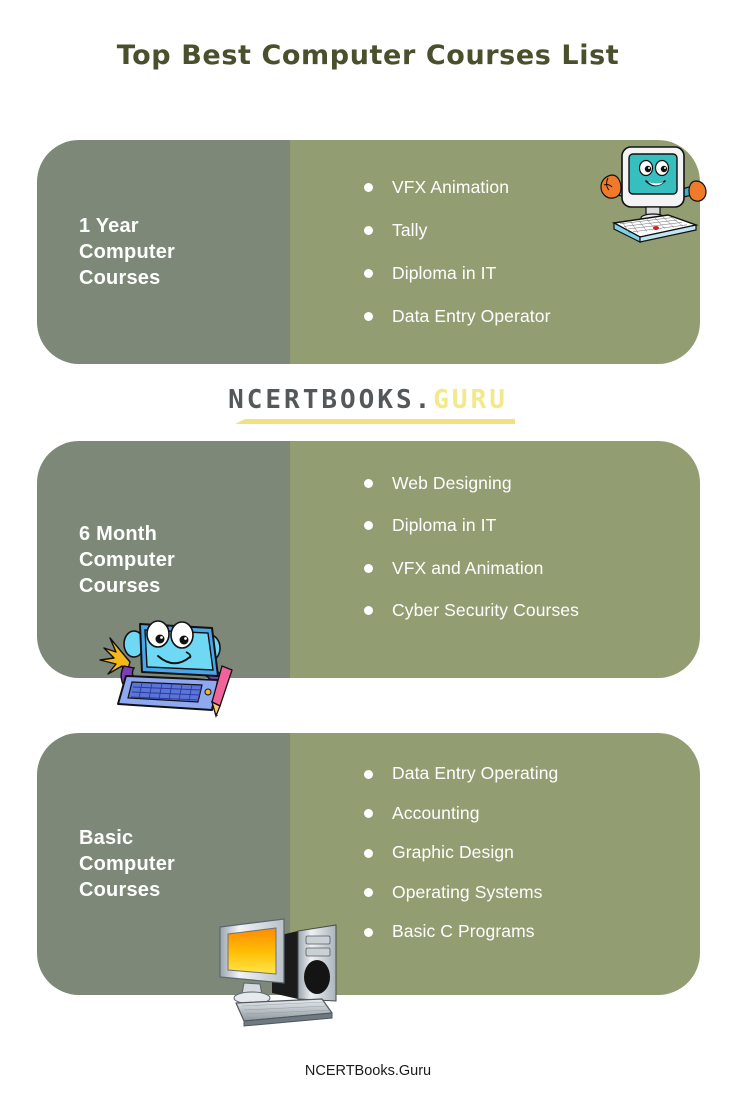 The image size is (736, 1103). I want to click on list-item-label: Data Entry Operating, so click(475, 773).